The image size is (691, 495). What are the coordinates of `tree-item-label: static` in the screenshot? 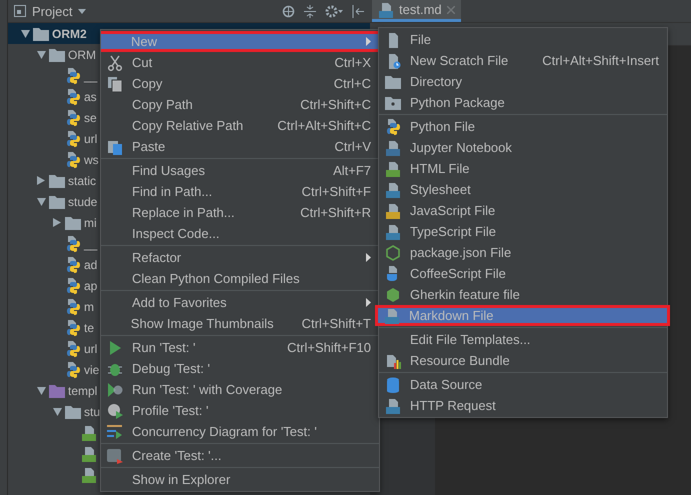 It's located at (82, 181).